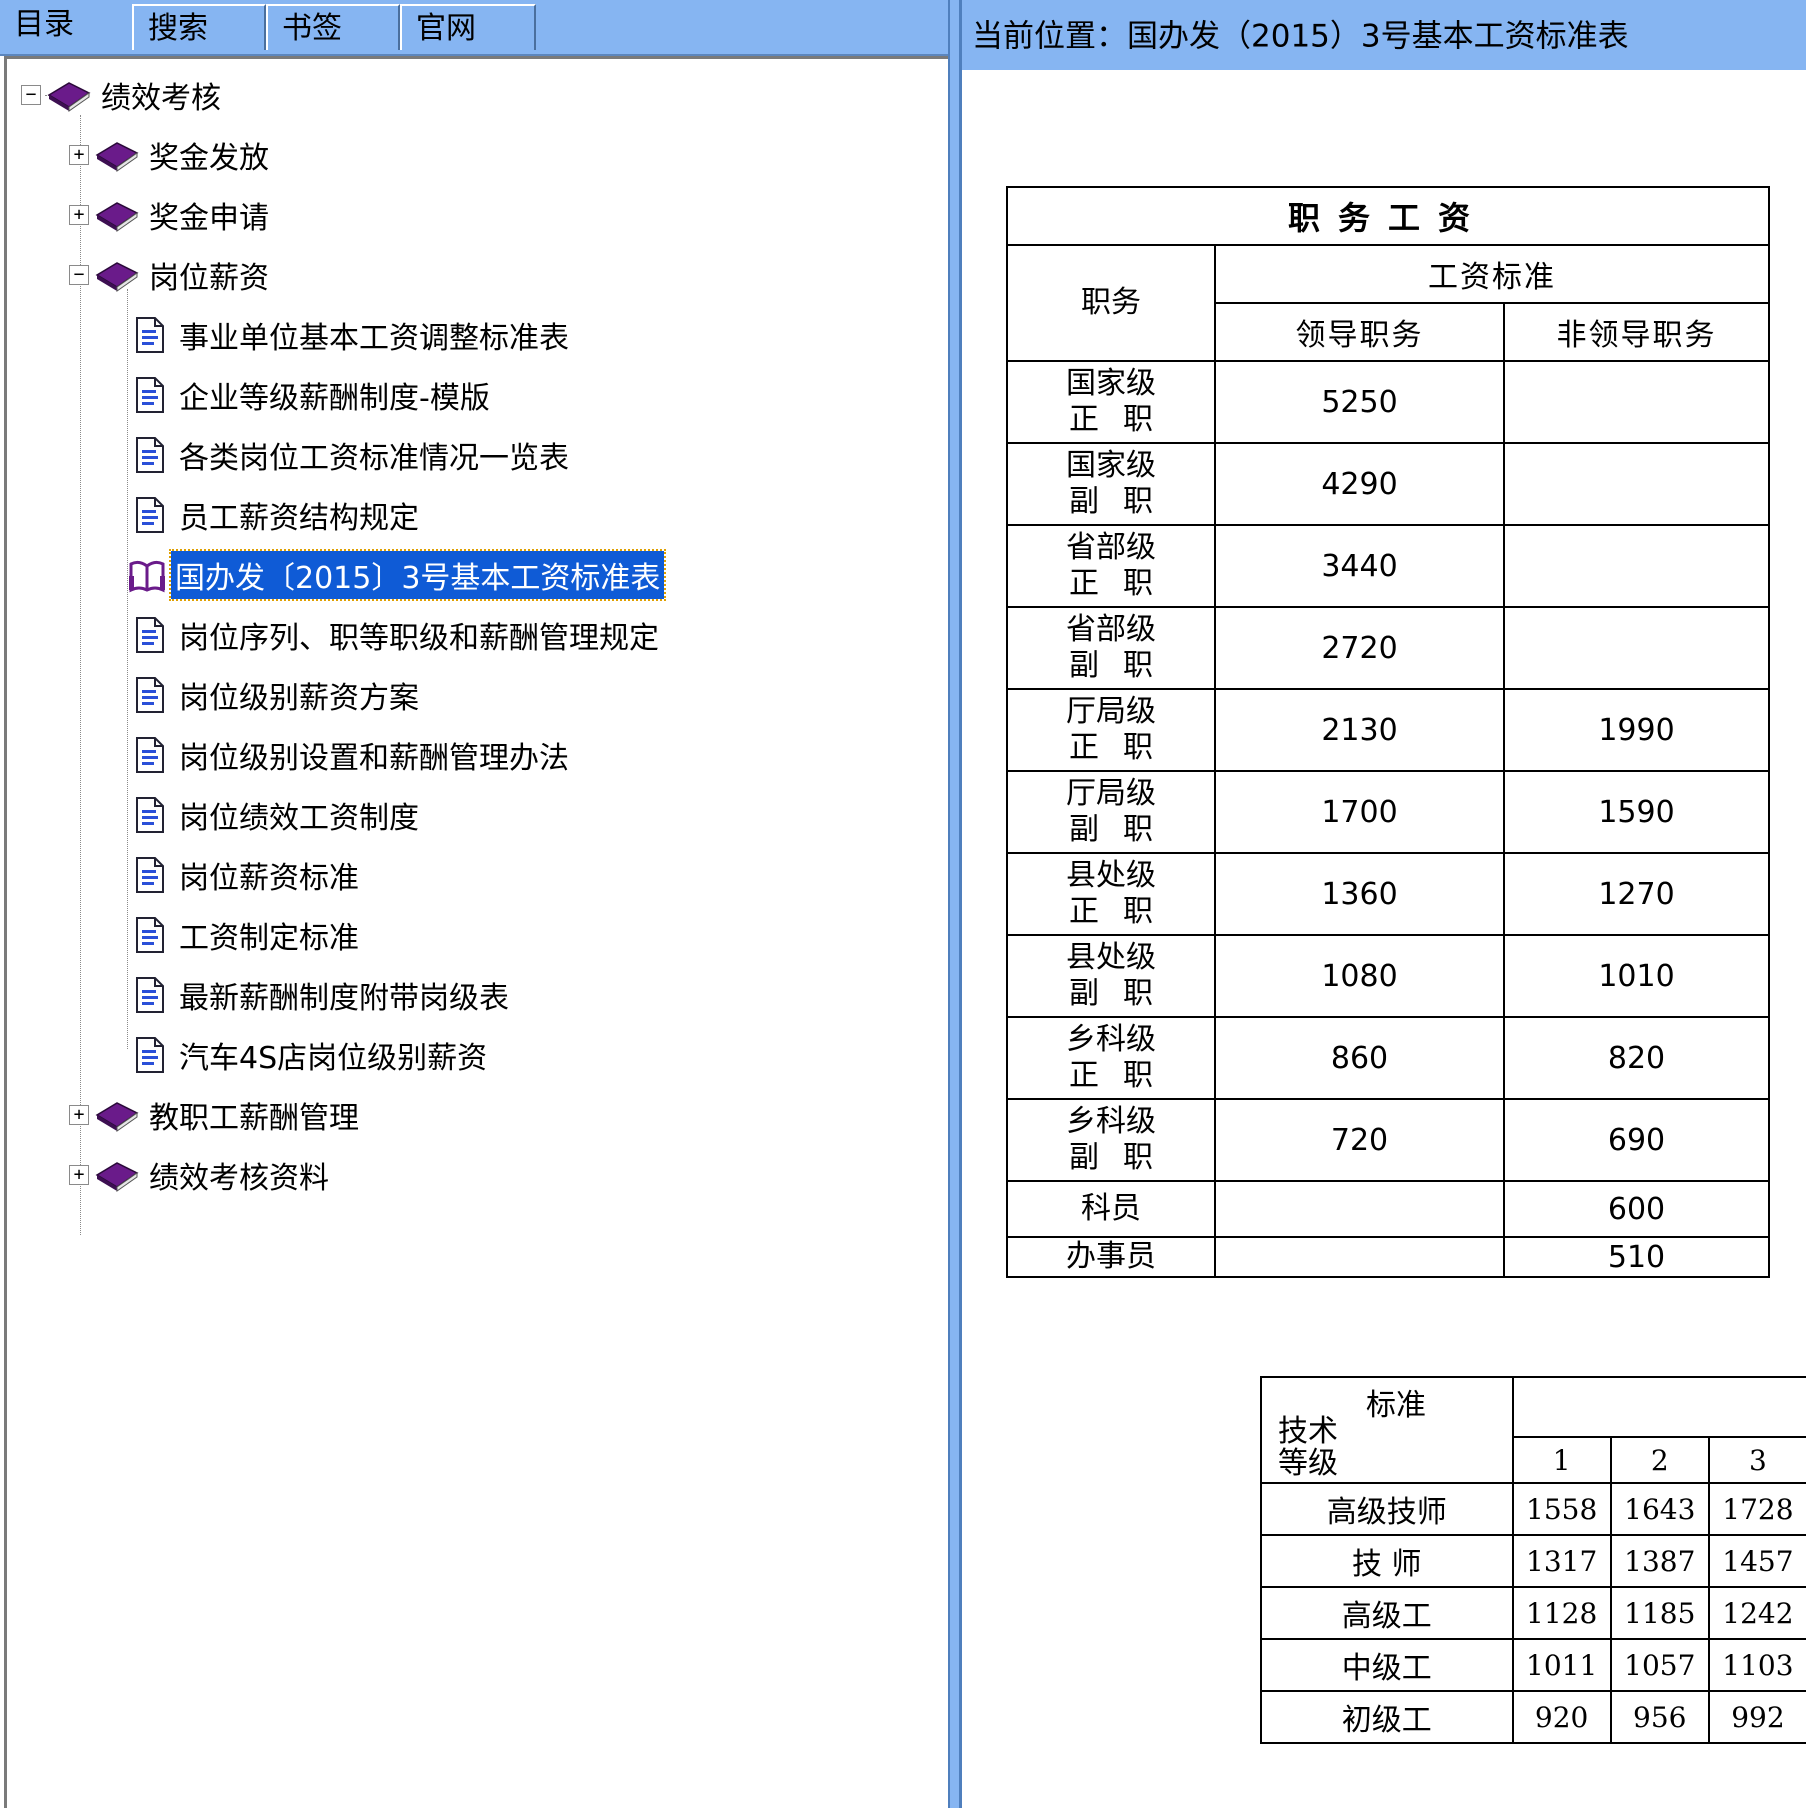 The image size is (1806, 1808). What do you see at coordinates (1396, 1405) in the screenshot?
I see `corner-label-standard: 标准` at bounding box center [1396, 1405].